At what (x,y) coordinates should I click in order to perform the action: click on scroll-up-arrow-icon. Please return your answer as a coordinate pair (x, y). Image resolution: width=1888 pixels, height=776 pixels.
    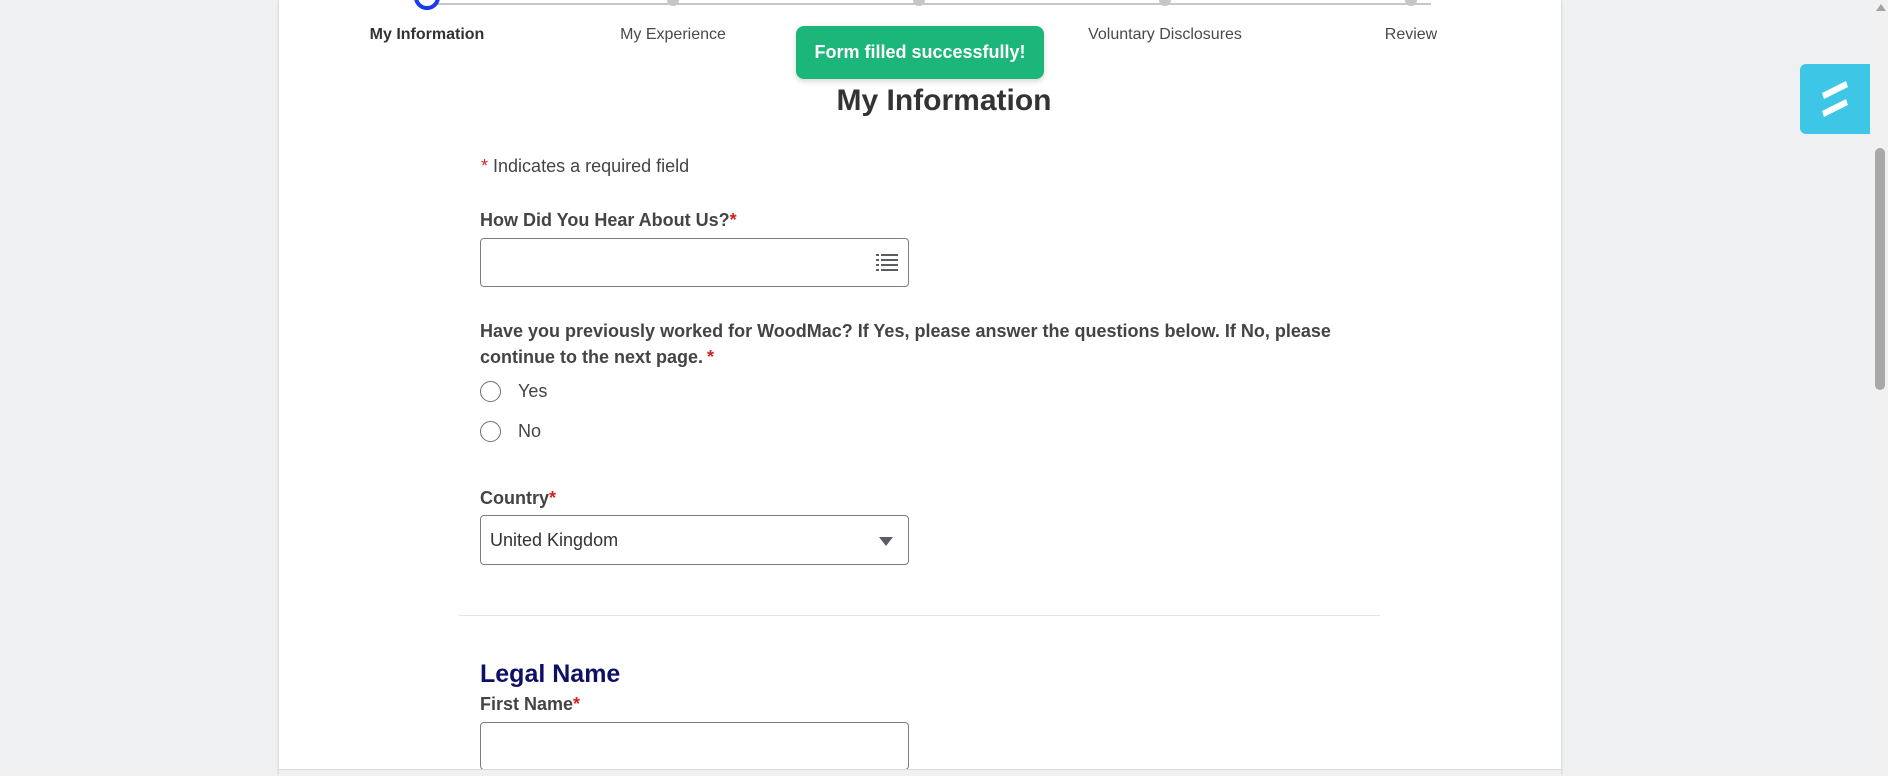
    Looking at the image, I should click on (1881, 7).